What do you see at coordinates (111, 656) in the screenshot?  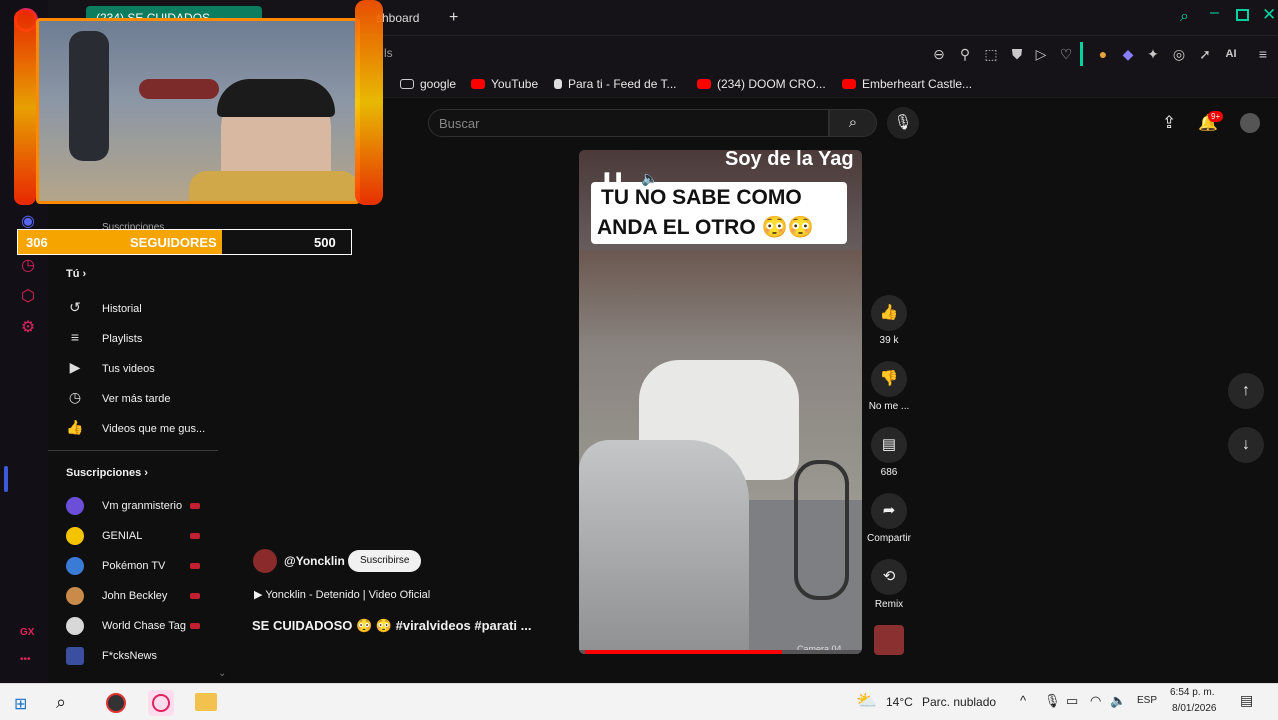 I see `sub-fcksnews: F*cksNews` at bounding box center [111, 656].